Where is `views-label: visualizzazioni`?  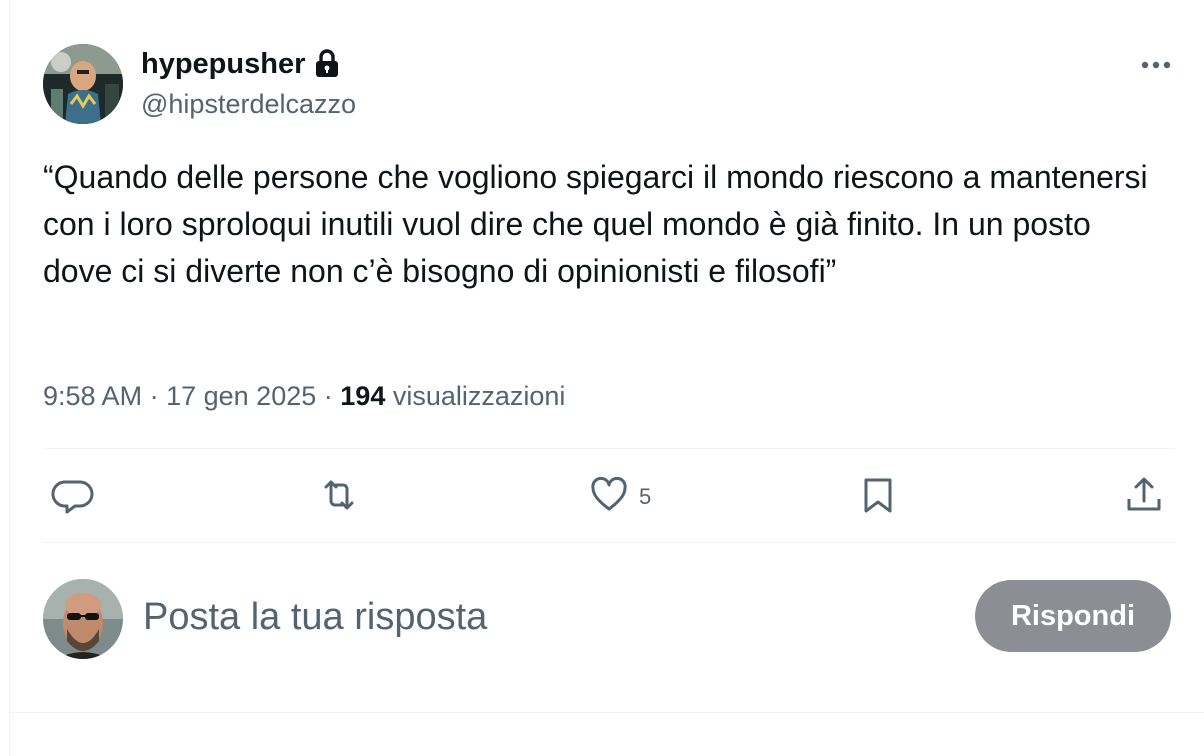
views-label: visualizzazioni is located at coordinates (479, 396).